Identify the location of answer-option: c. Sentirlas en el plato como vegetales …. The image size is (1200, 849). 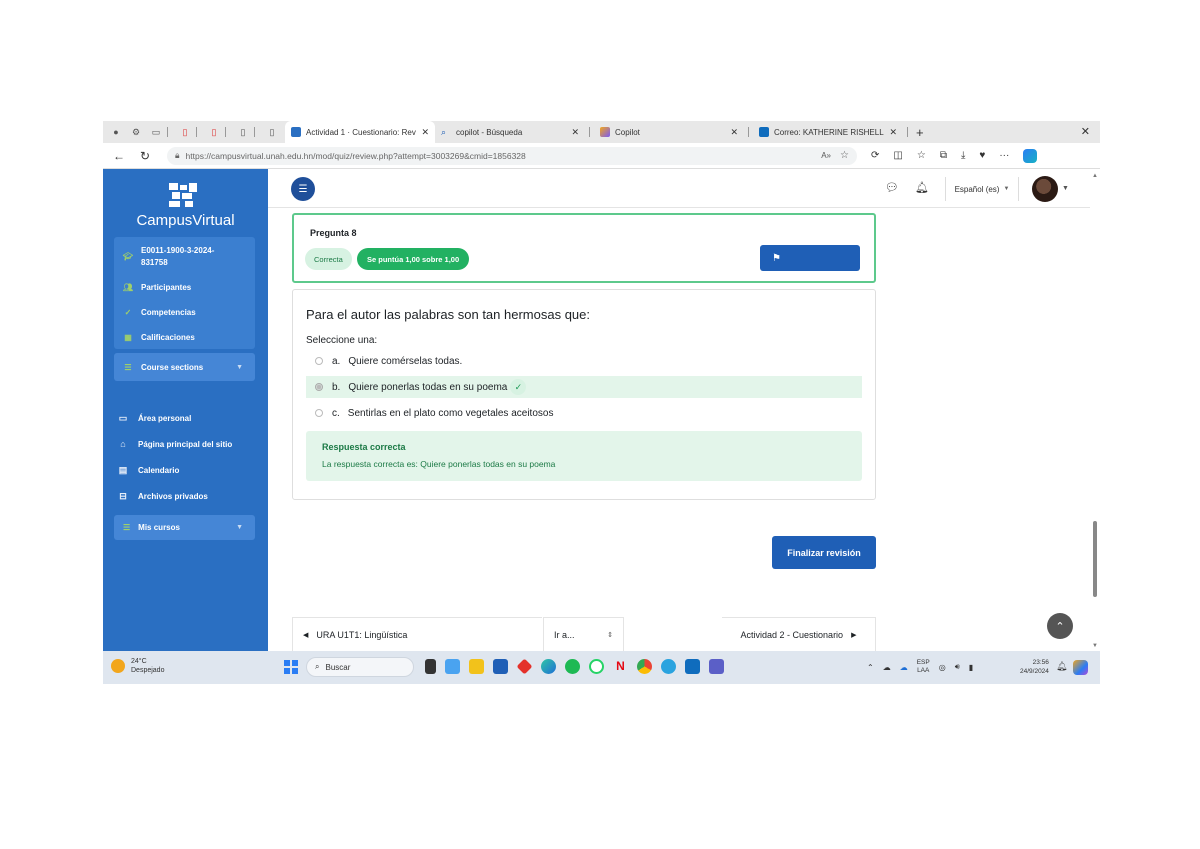
(584, 413).